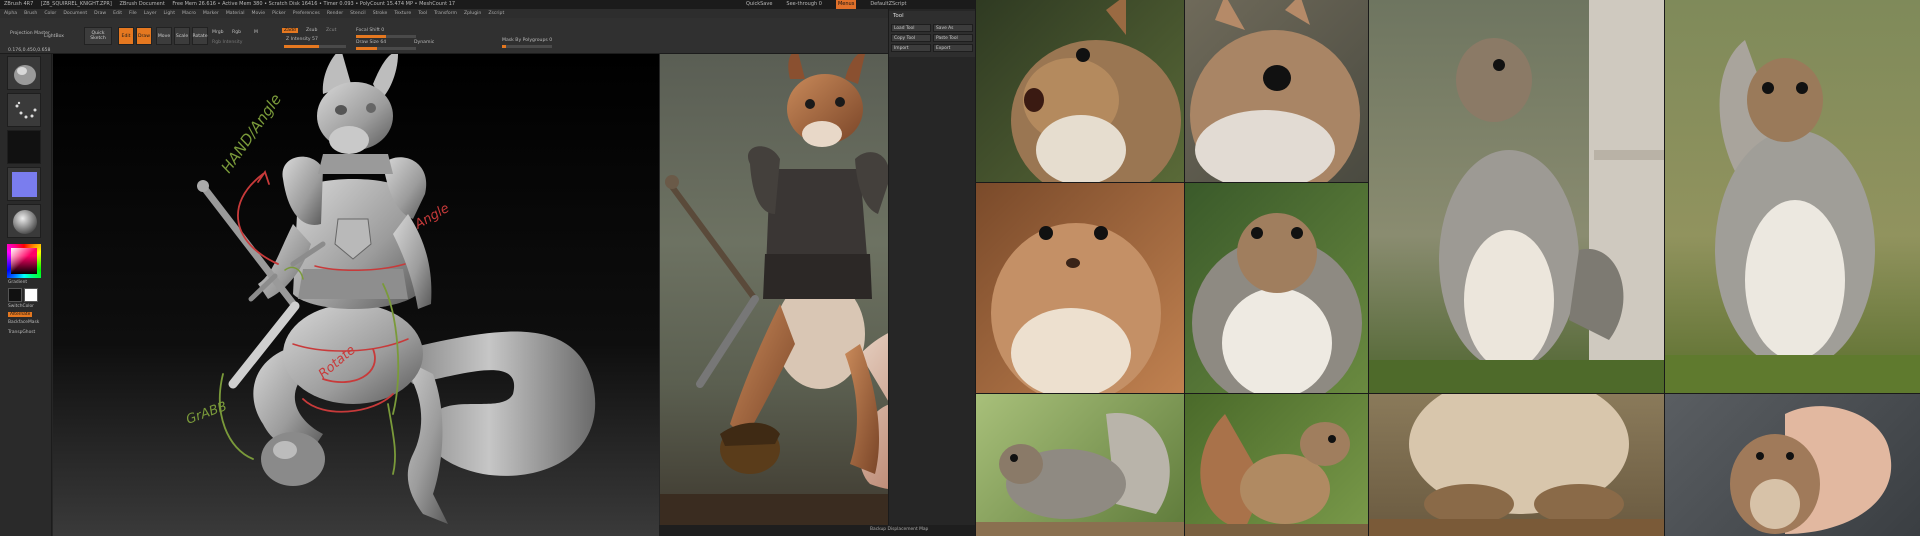 The image size is (1920, 536). Describe the element at coordinates (386, 48) in the screenshot. I see `draw-size-slider` at that location.